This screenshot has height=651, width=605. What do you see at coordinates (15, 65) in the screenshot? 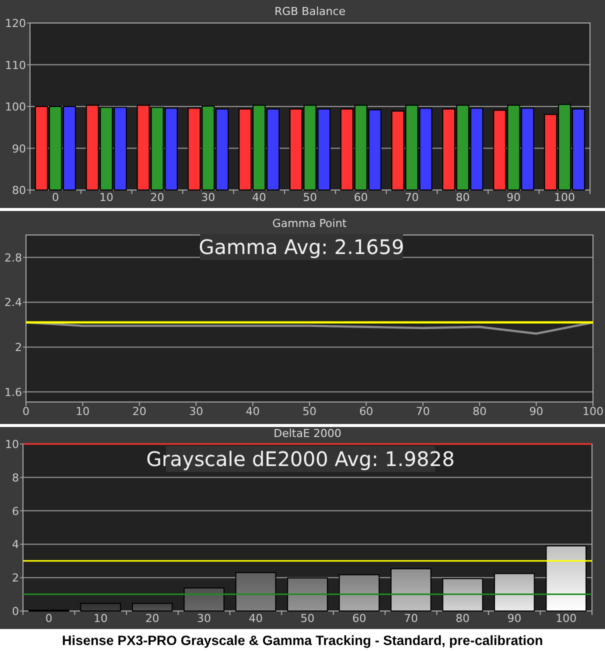
I see `axis-label: 110` at bounding box center [15, 65].